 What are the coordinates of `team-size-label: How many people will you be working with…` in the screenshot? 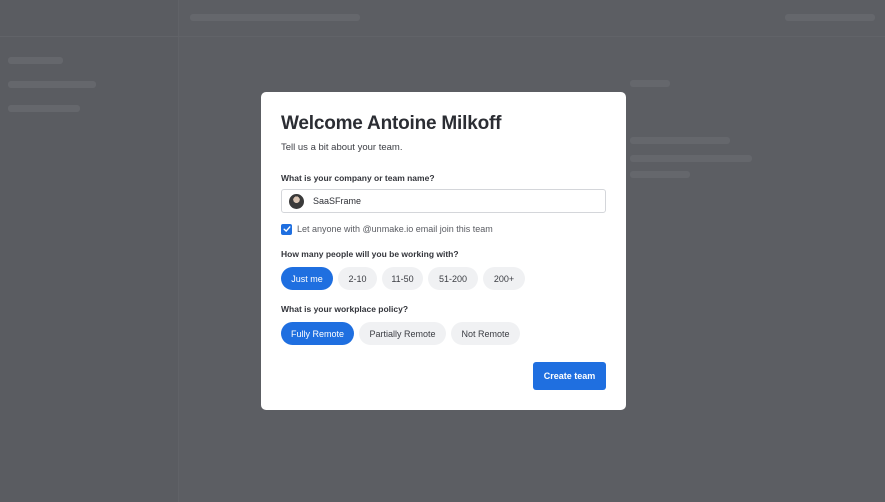 It's located at (370, 254).